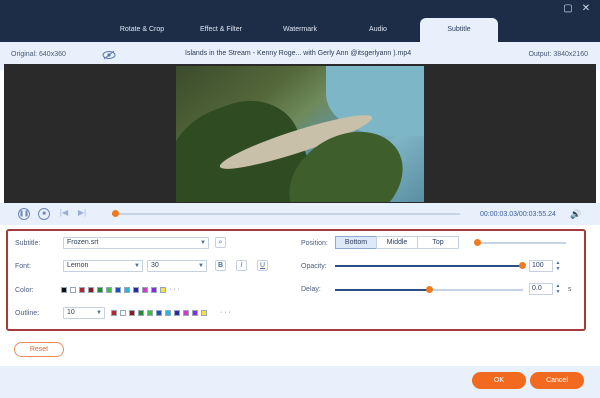 This screenshot has height=398, width=600. Describe the element at coordinates (44, 214) in the screenshot. I see `stop-icon: ■` at that location.